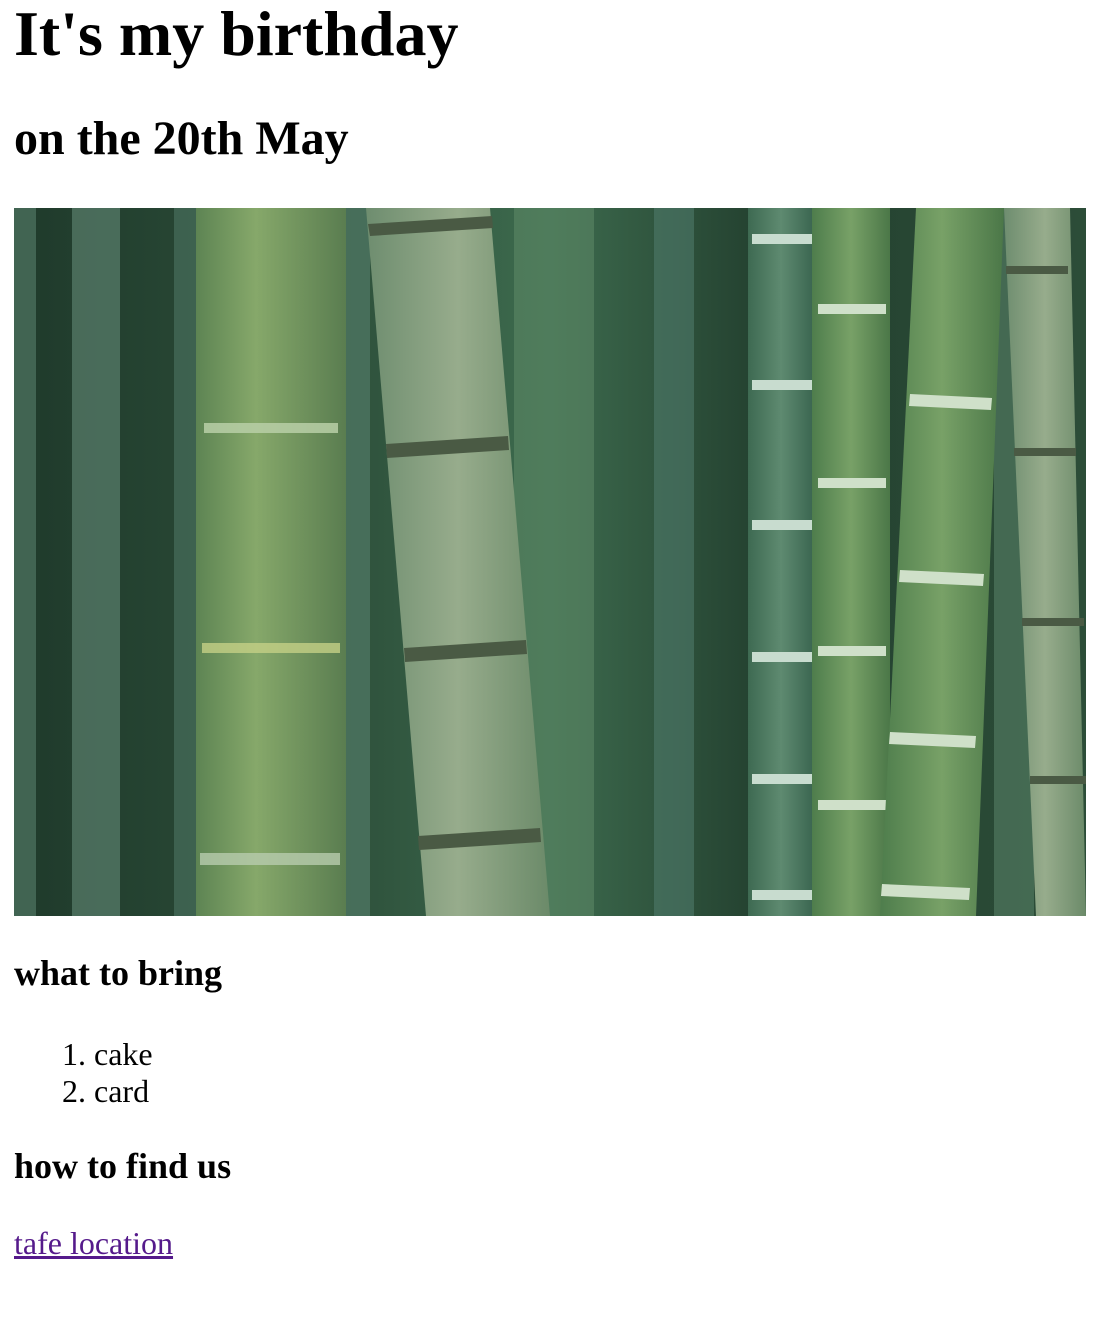 This screenshot has width=1120, height=1342. I want to click on bring-list: cake card, so click(83, 1073).